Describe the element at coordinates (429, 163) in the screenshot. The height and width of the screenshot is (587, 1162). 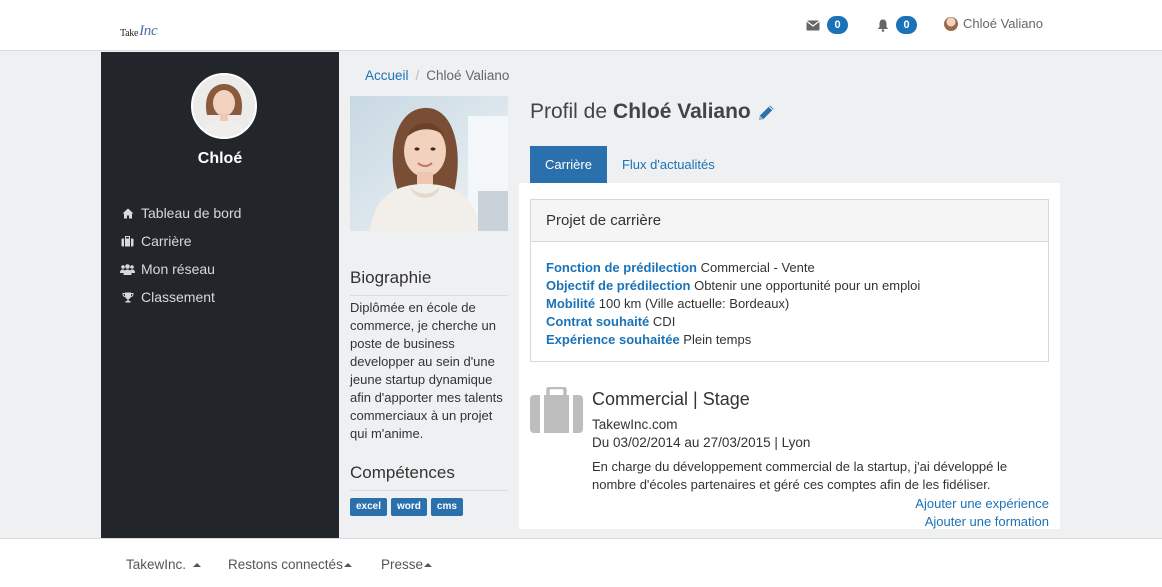
I see `profile-photo` at that location.